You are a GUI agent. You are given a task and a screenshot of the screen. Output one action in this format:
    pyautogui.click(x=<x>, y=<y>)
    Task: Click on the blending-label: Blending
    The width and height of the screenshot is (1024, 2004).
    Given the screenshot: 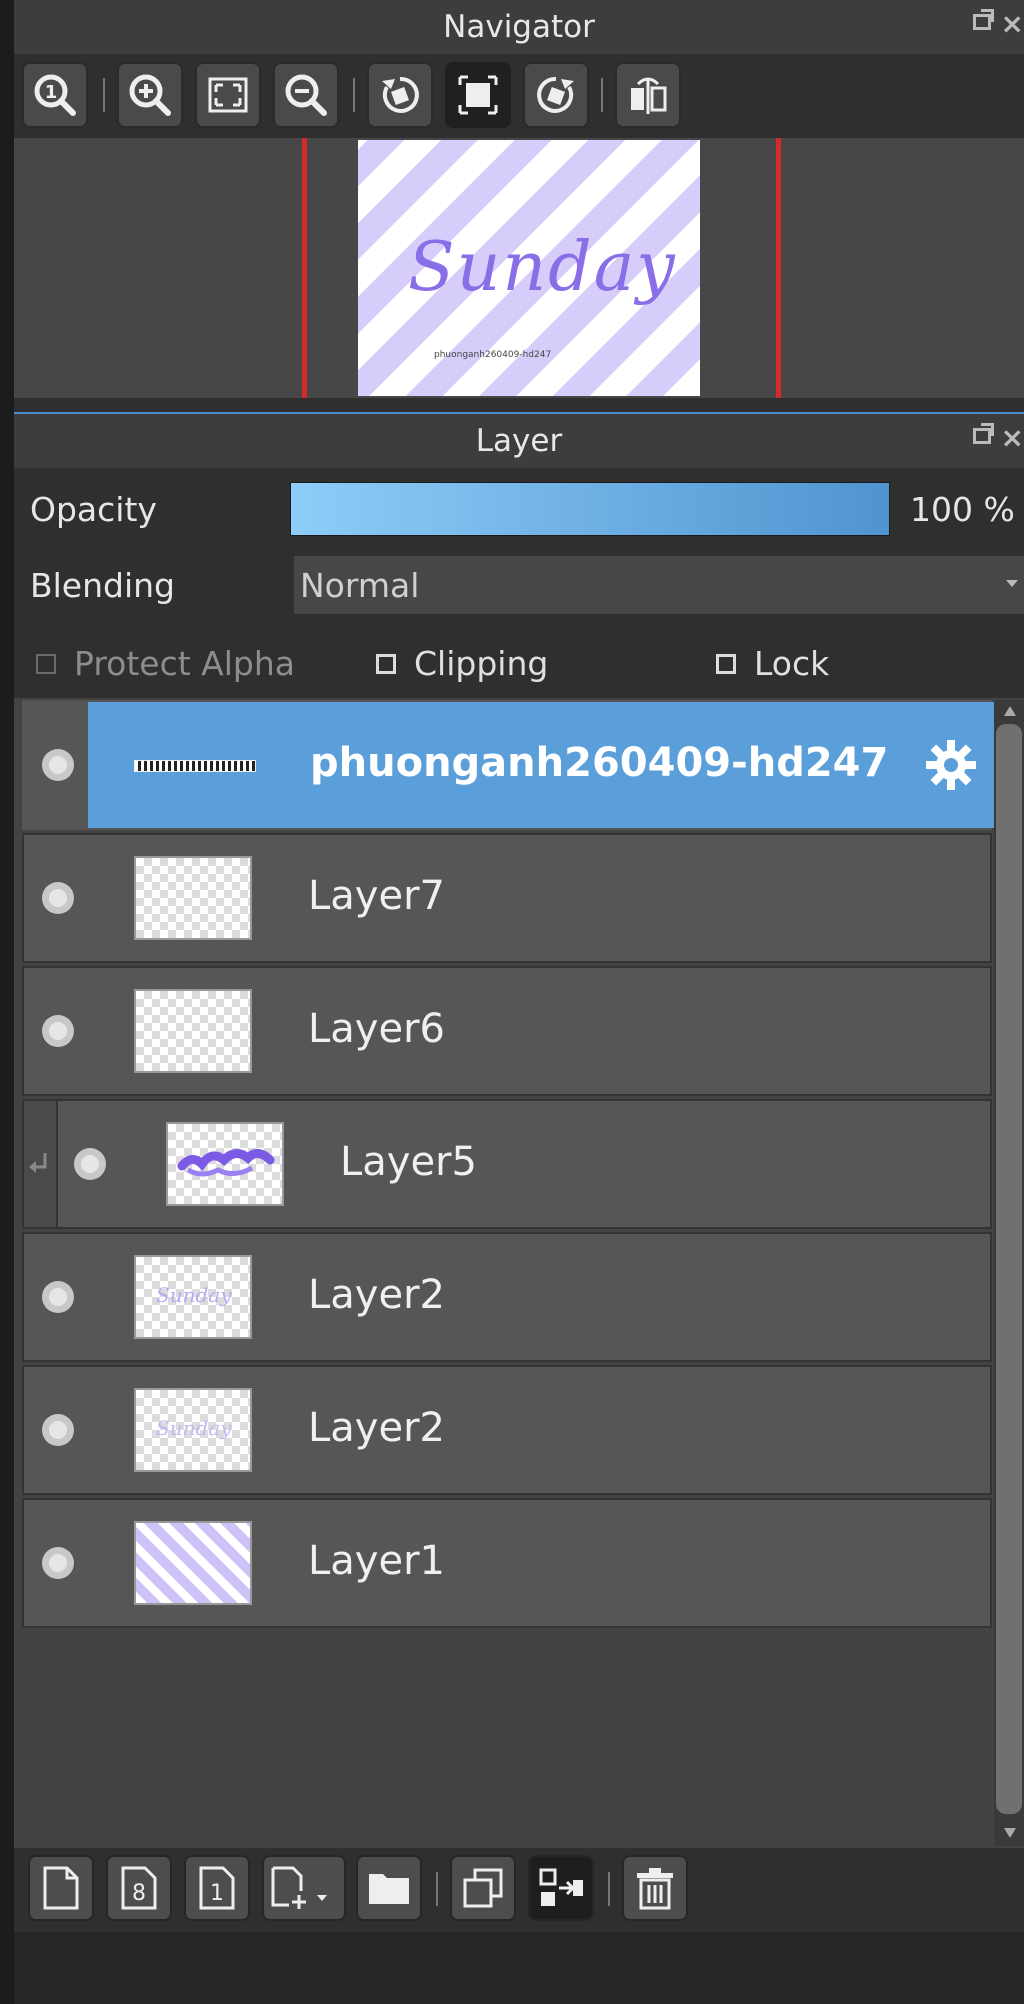 What is the action you would take?
    pyautogui.click(x=103, y=585)
    